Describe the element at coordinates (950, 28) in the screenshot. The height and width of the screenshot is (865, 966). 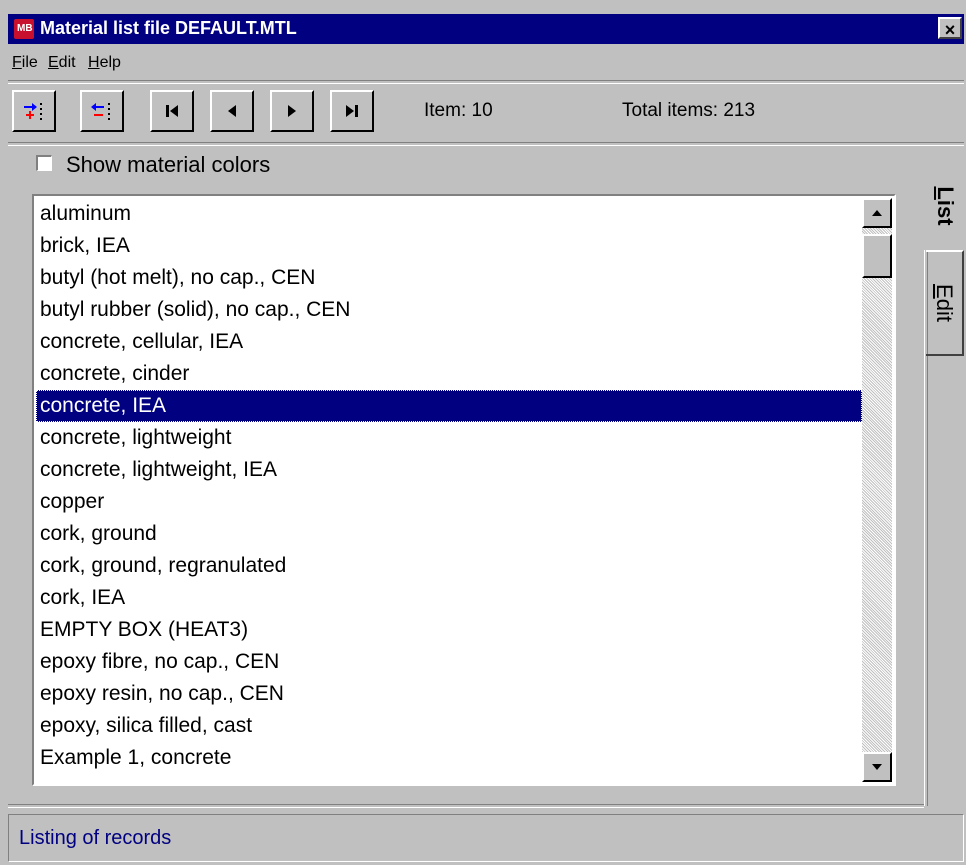
I see `close-button: ×` at that location.